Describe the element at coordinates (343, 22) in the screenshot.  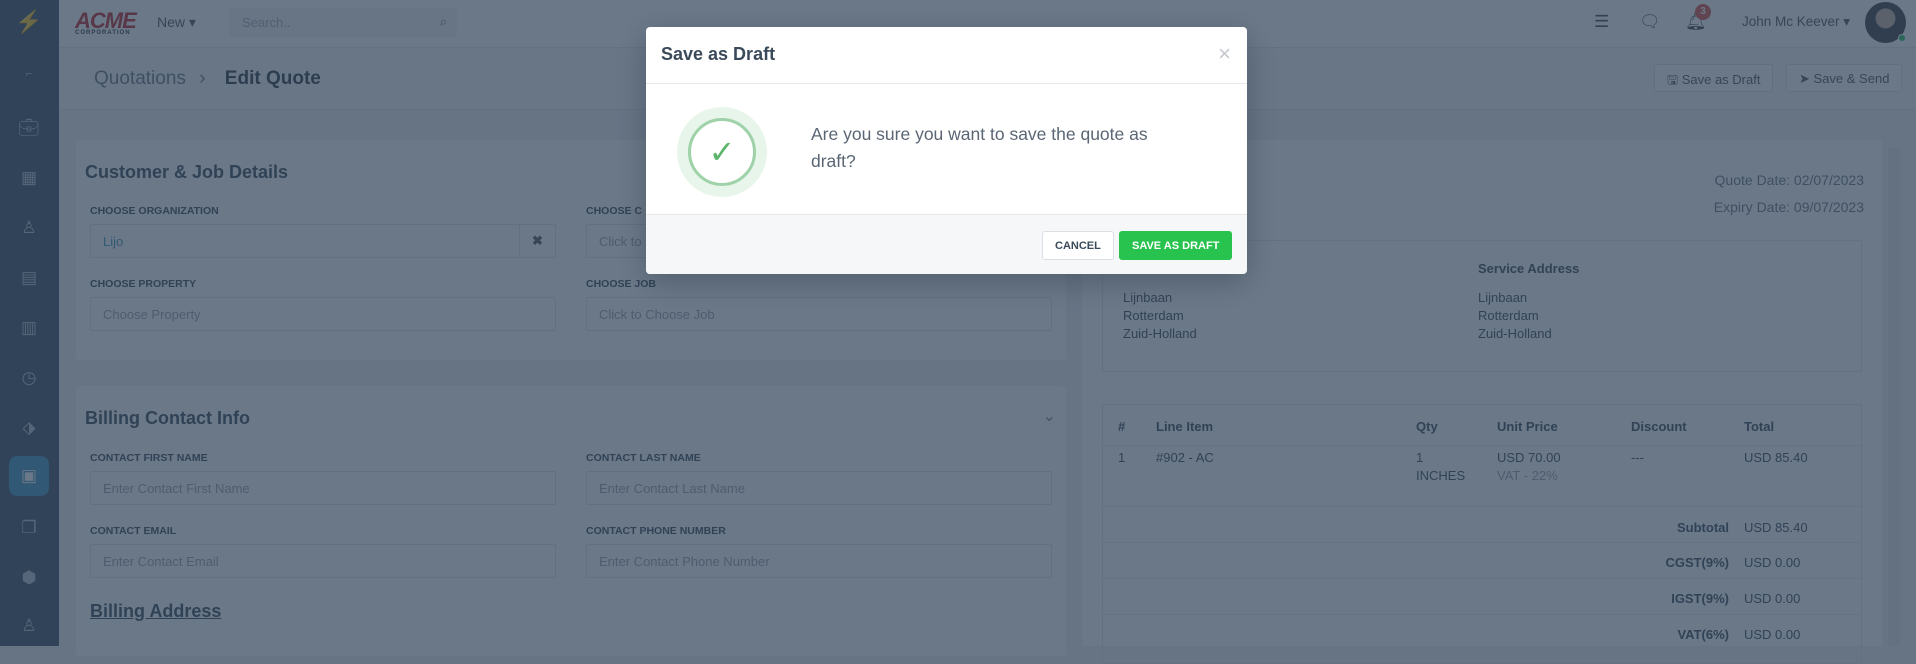
I see `search-input: Search.. ⌕` at that location.